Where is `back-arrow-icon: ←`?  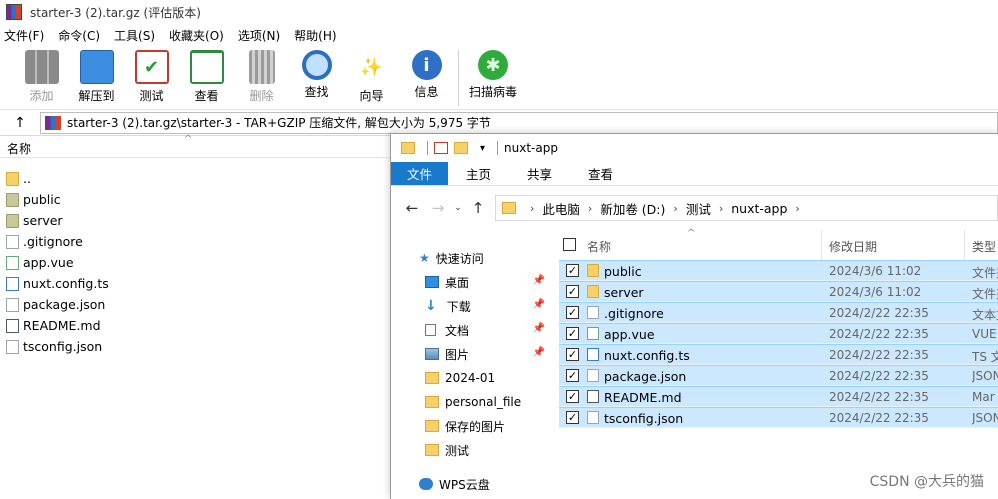 back-arrow-icon: ← is located at coordinates (412, 208).